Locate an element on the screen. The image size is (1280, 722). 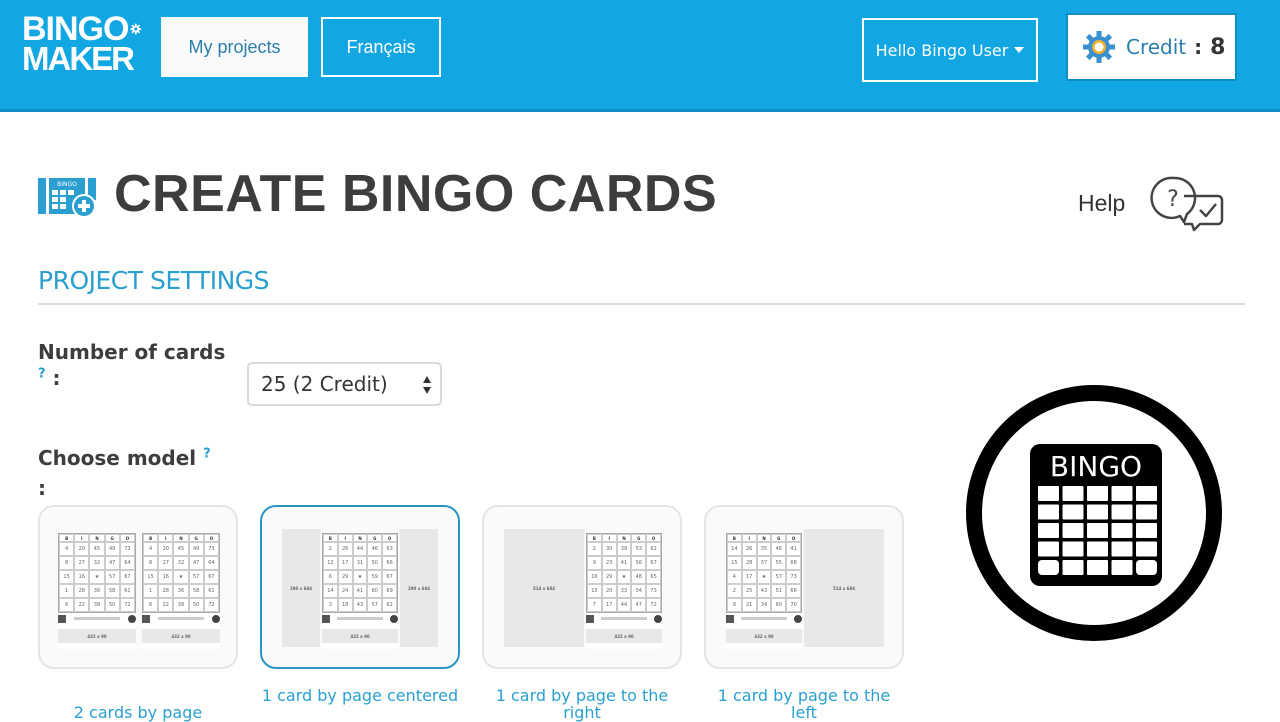
number-of-cards-select: 25 (2 Credit) is located at coordinates (344, 384).